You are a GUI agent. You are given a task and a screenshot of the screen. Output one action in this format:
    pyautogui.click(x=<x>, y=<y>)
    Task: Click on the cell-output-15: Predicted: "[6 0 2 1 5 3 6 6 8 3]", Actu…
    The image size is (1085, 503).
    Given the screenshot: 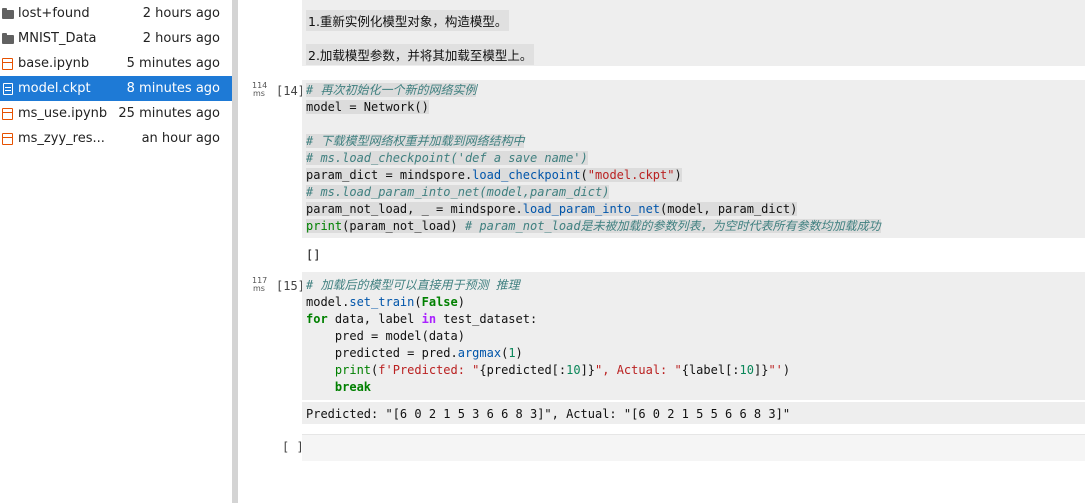 What is the action you would take?
    pyautogui.click(x=548, y=414)
    